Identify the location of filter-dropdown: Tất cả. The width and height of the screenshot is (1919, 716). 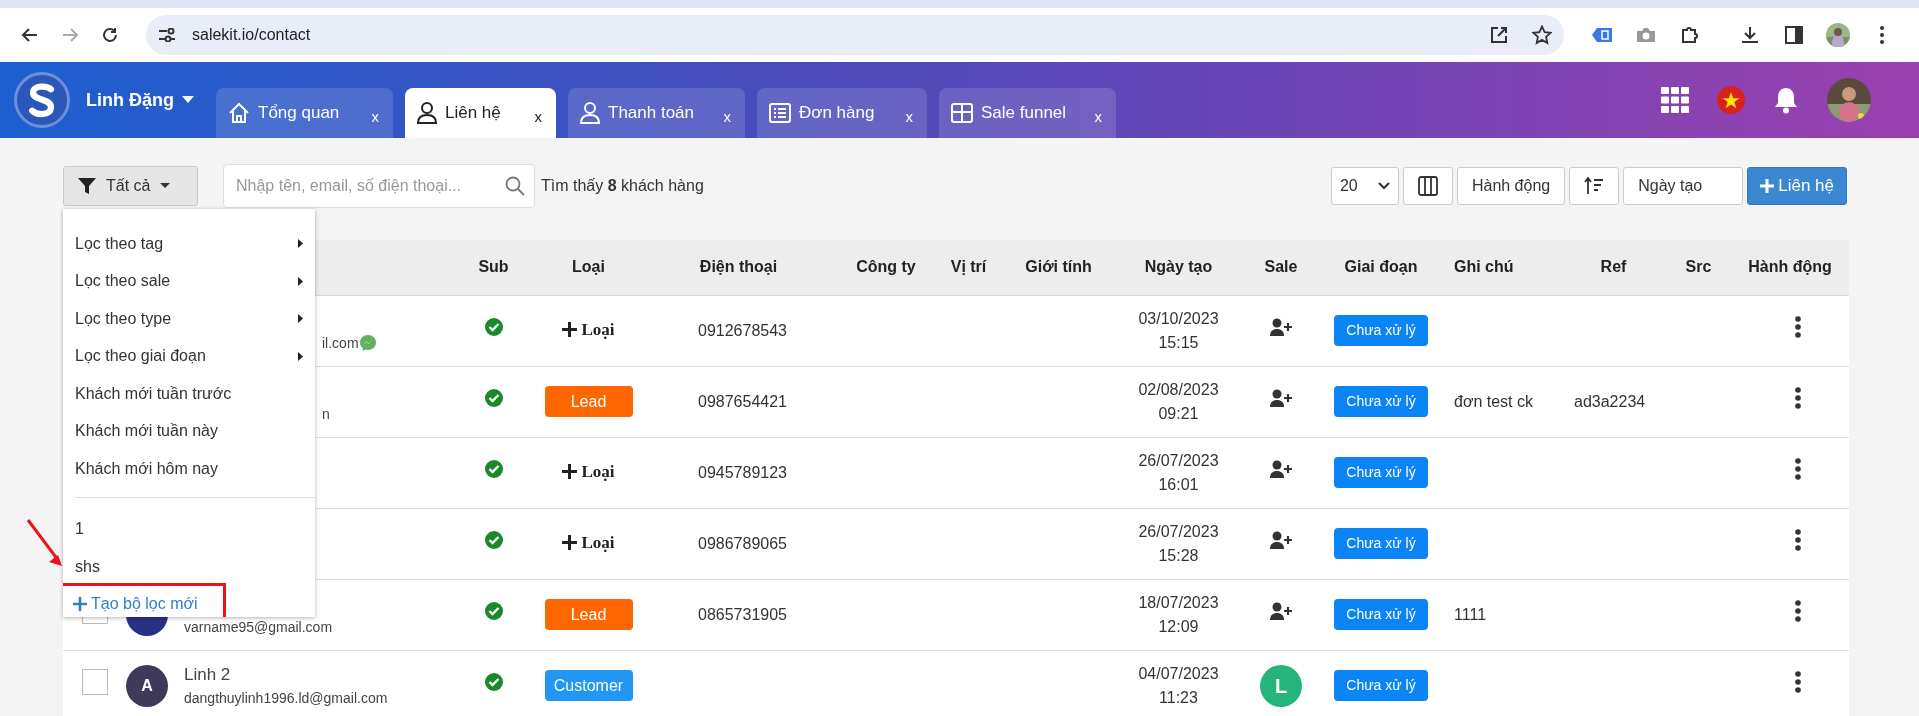
(130, 185).